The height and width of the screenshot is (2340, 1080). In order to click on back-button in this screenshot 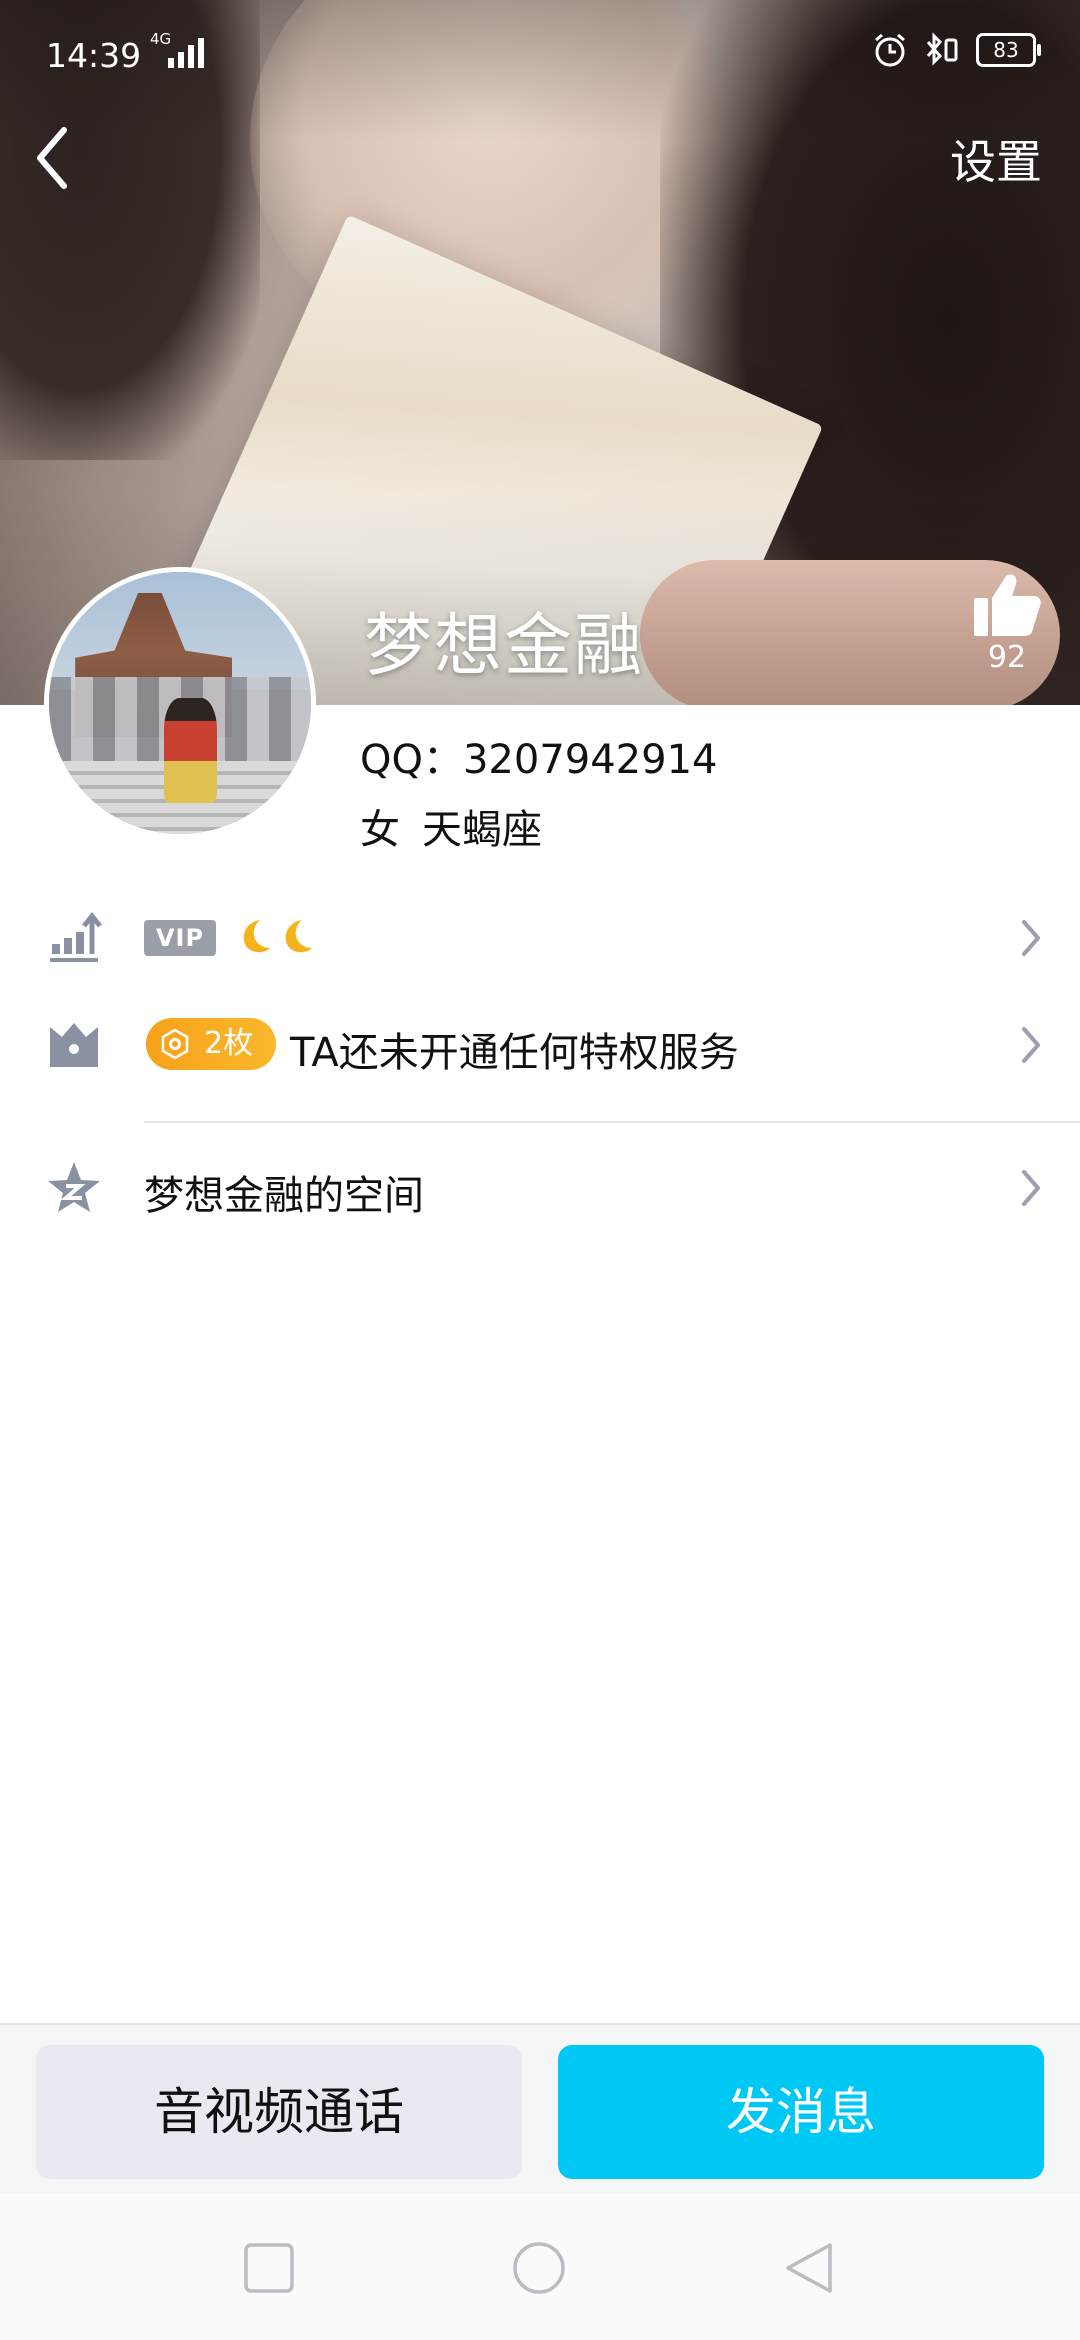, I will do `click(51, 158)`.